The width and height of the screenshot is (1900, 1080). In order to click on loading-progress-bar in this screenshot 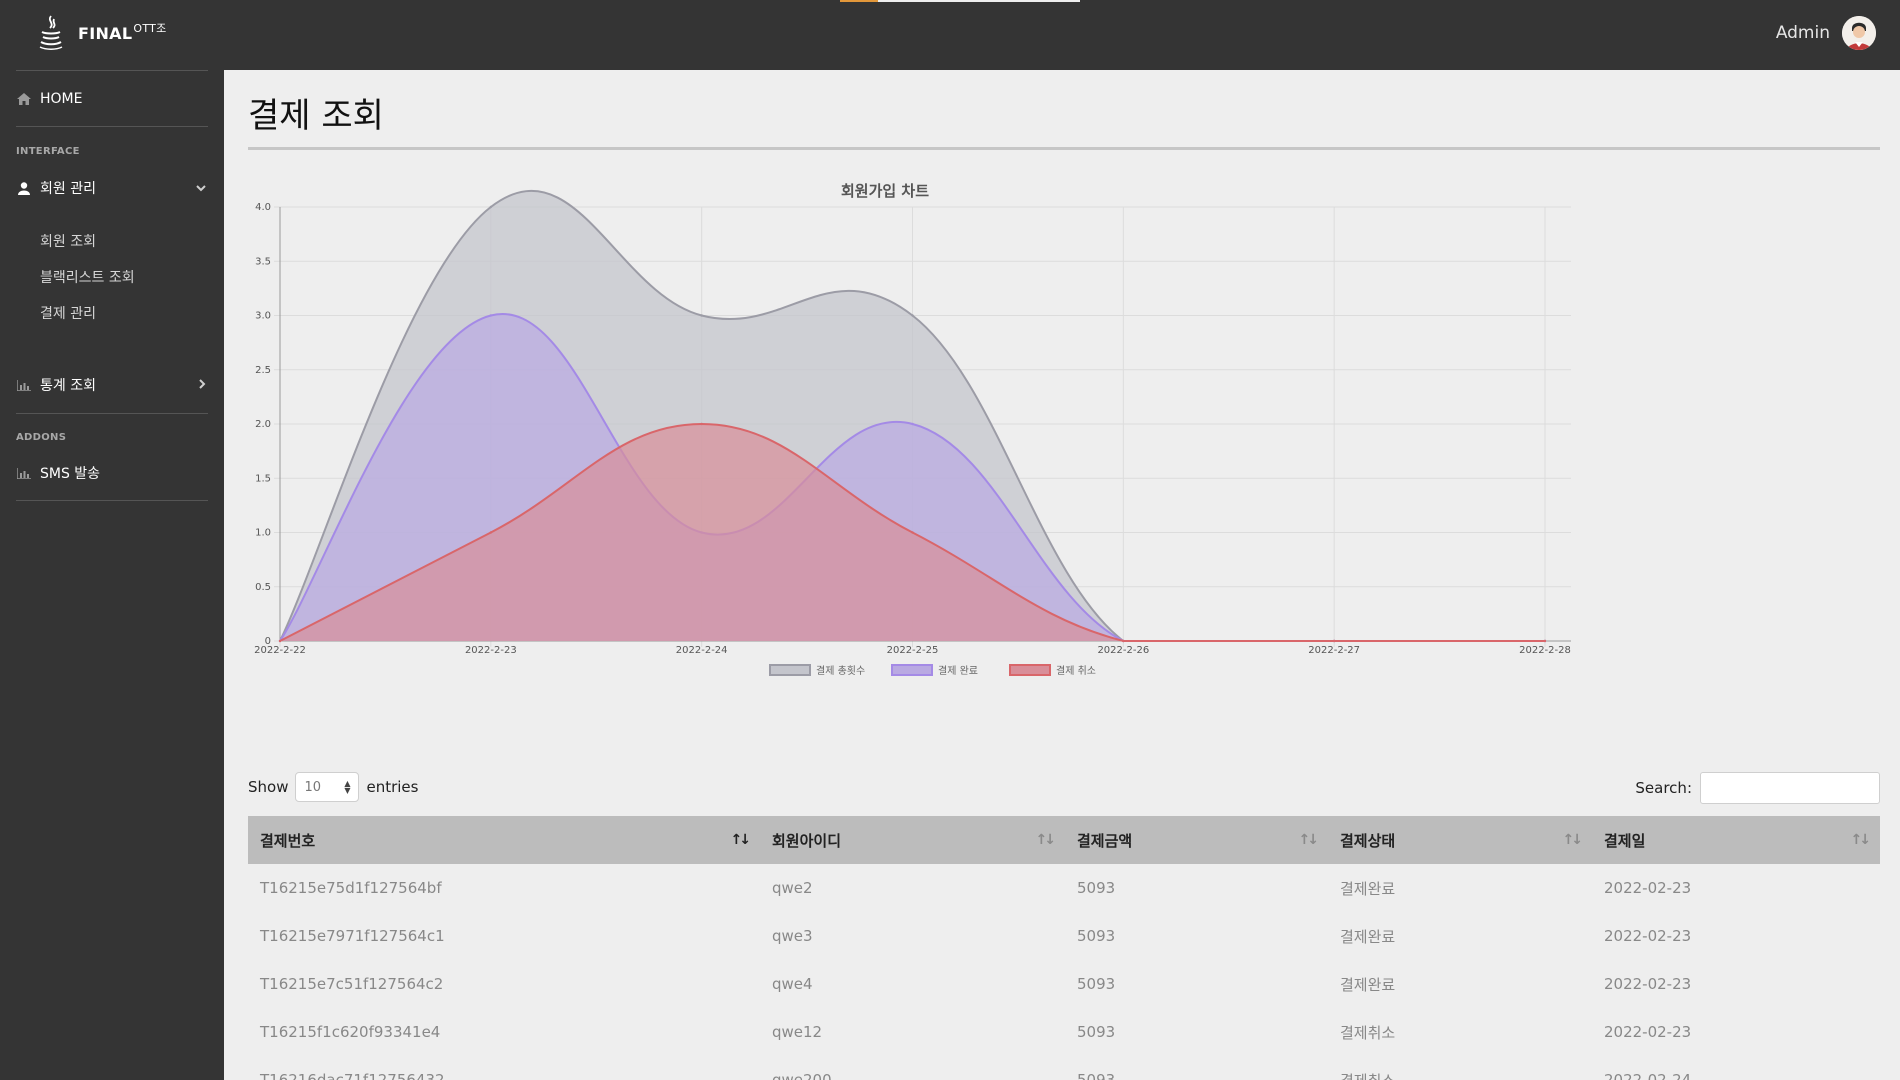, I will do `click(960, 1)`.